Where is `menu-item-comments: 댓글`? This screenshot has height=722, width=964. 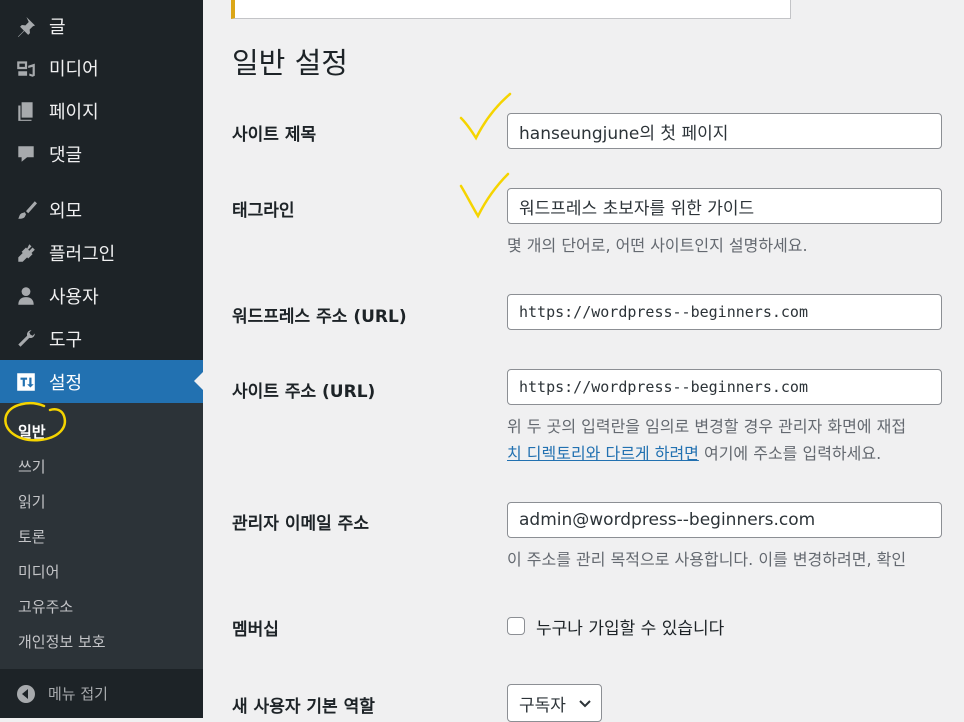
menu-item-comments: 댓글 is located at coordinates (101, 153).